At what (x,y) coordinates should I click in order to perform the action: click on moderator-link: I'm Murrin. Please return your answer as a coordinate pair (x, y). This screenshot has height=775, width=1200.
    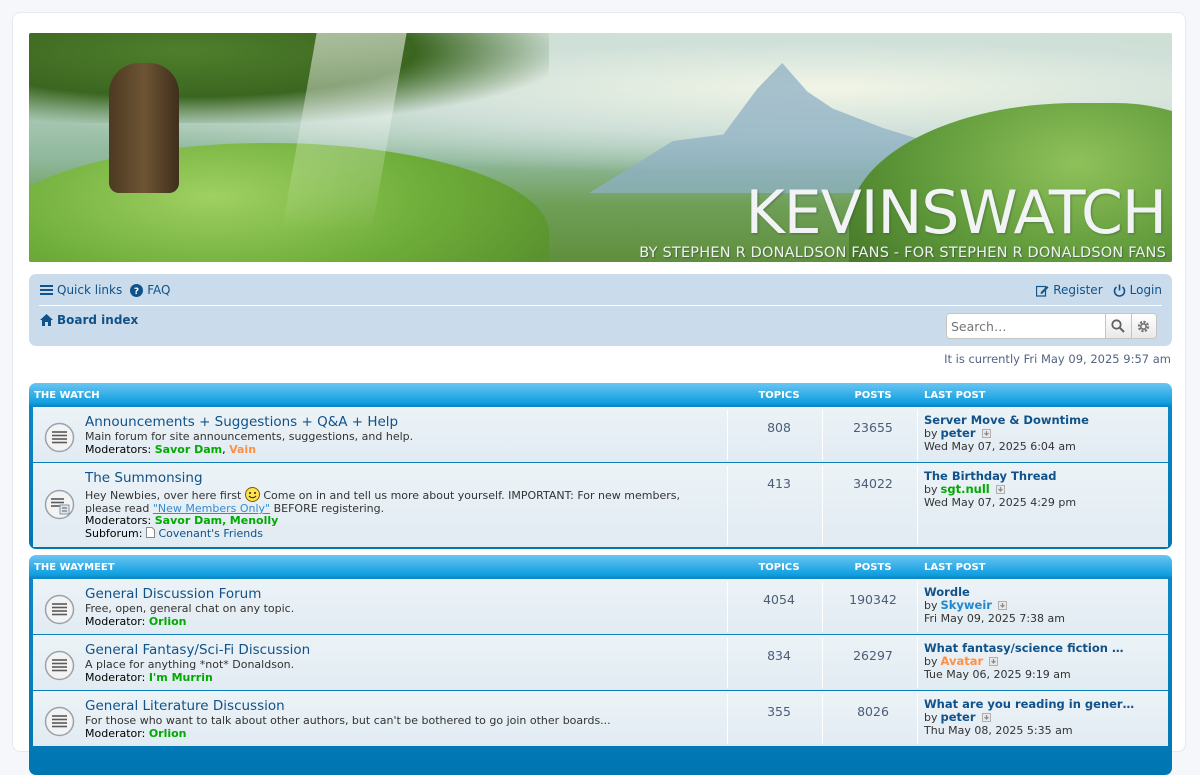
    Looking at the image, I should click on (181, 677).